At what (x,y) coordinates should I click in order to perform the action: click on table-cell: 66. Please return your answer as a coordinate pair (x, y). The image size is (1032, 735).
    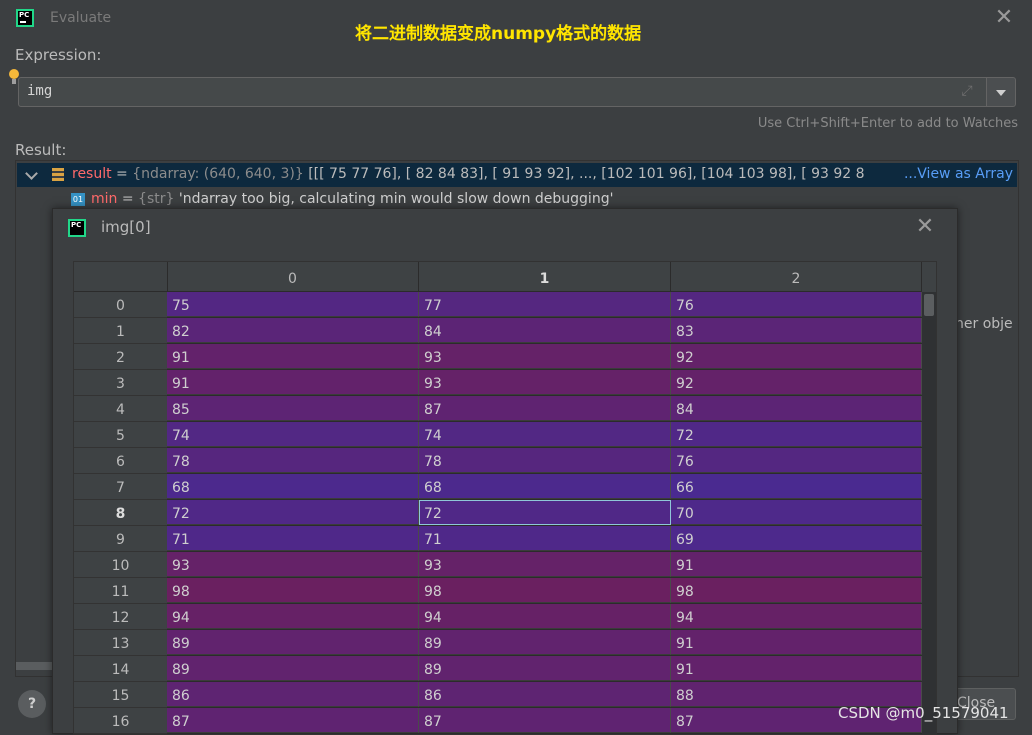
    Looking at the image, I should click on (796, 486).